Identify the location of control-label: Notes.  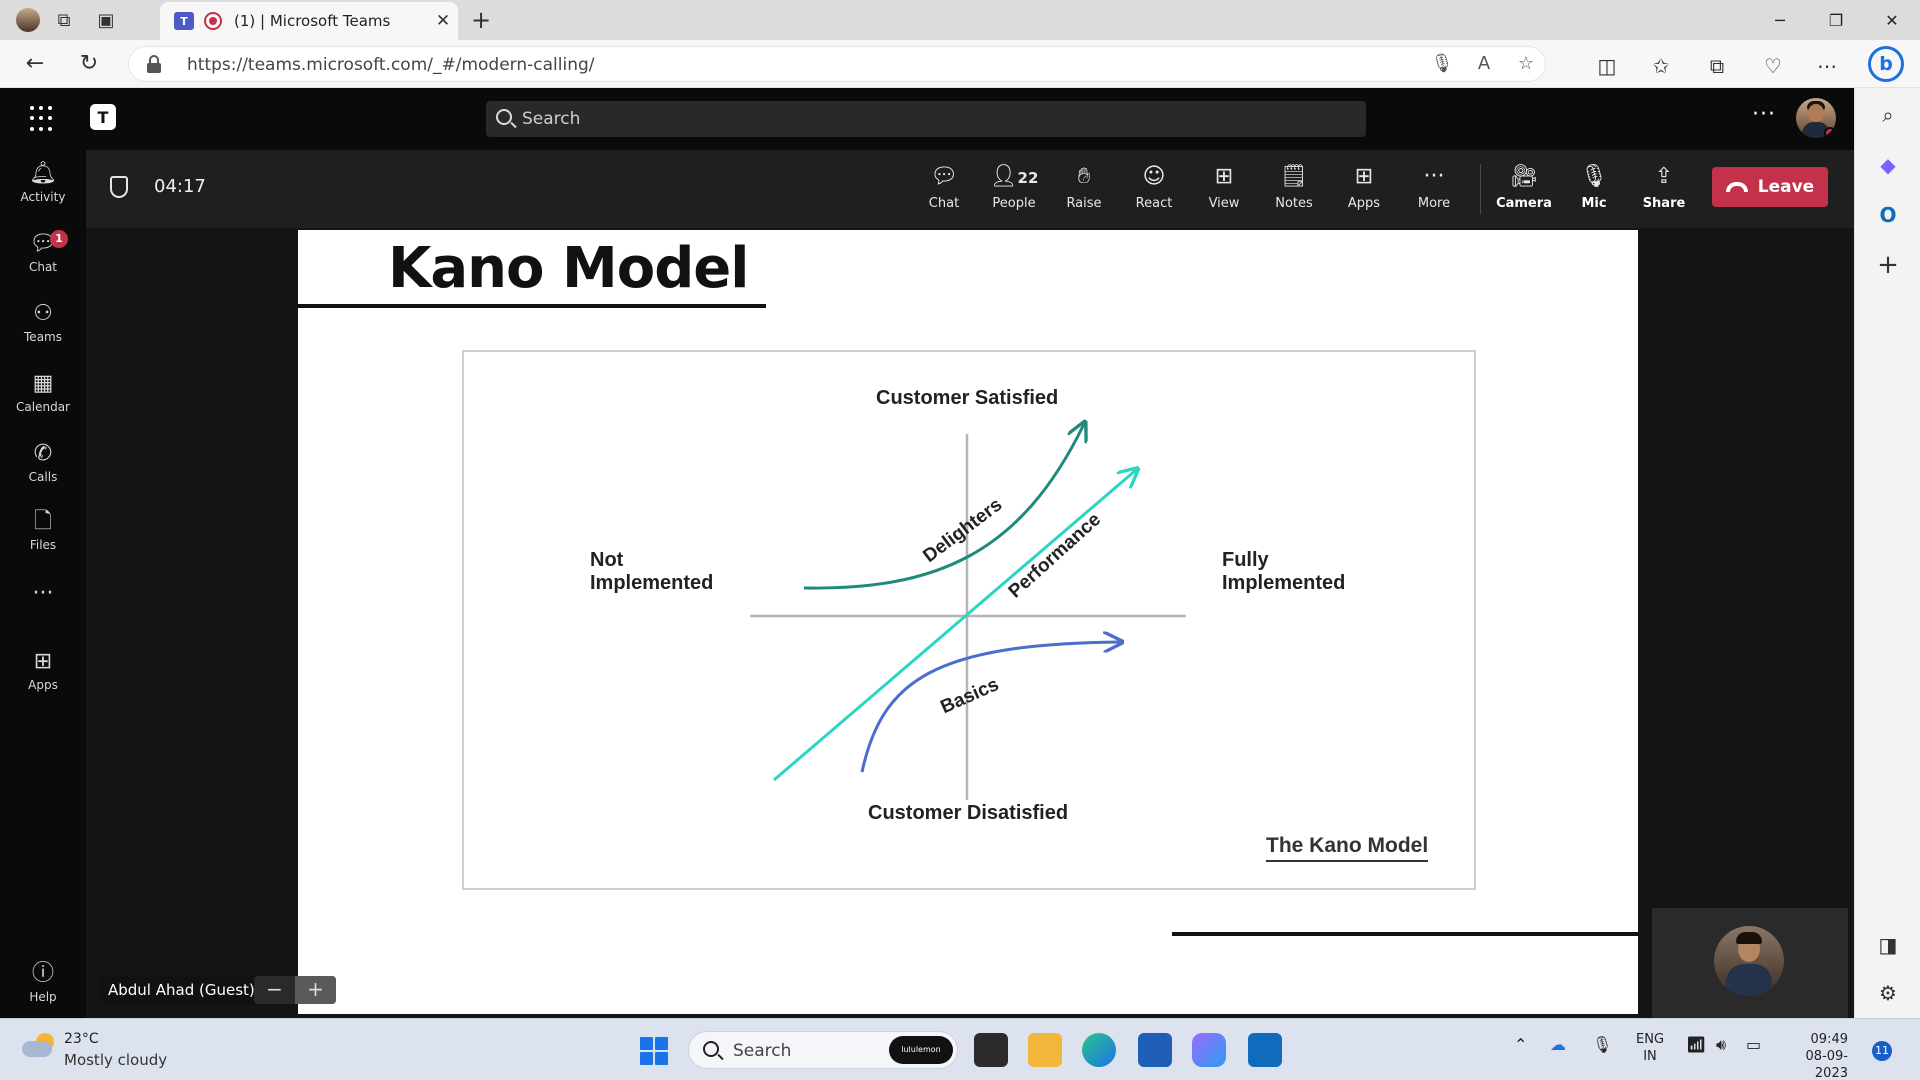
(1294, 203).